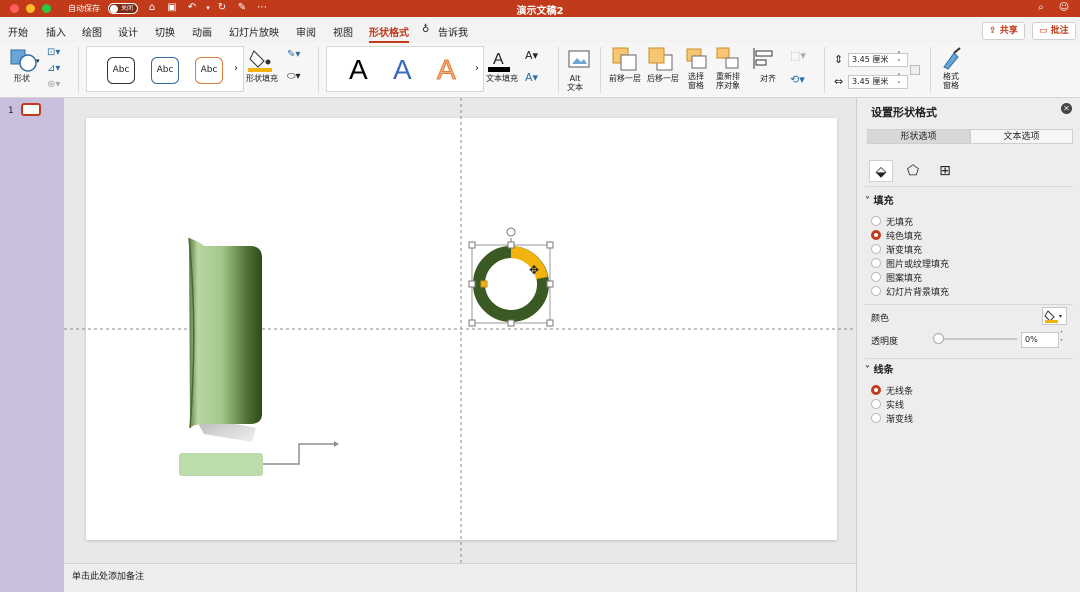 The height and width of the screenshot is (592, 1080). What do you see at coordinates (221, 464) in the screenshot?
I see `label-box-shape` at bounding box center [221, 464].